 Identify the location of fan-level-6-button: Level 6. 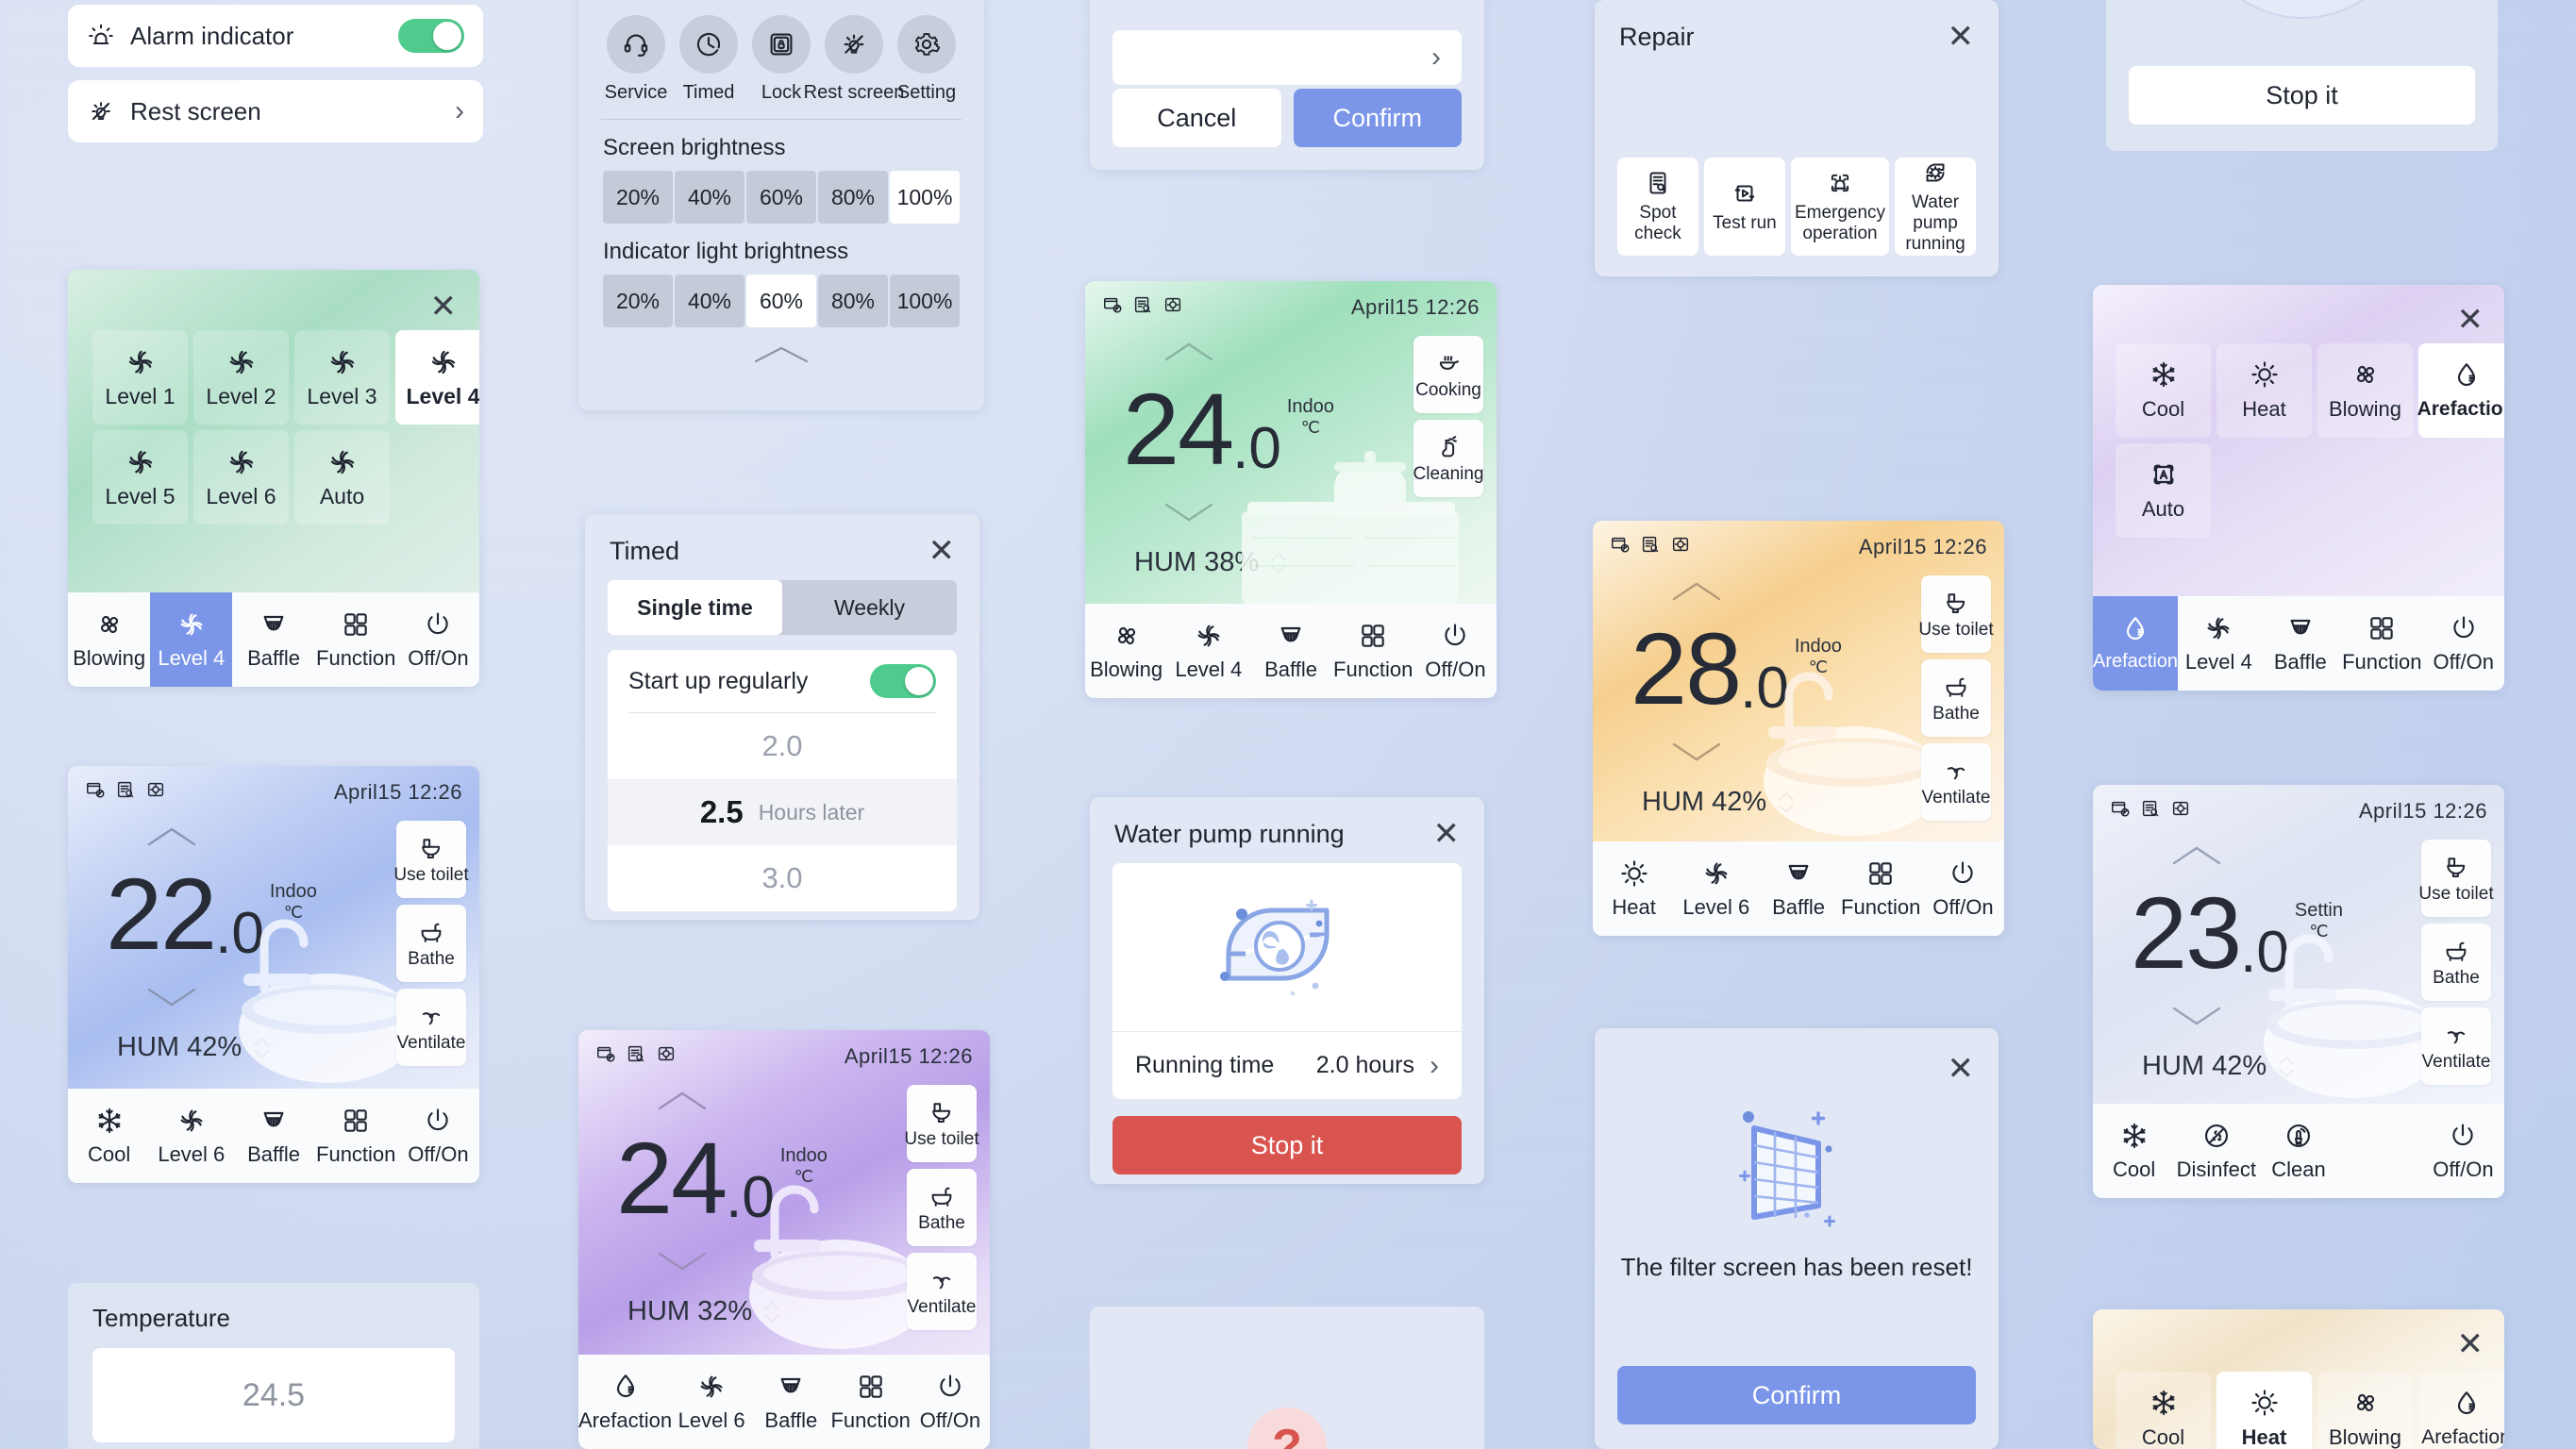
(241, 478).